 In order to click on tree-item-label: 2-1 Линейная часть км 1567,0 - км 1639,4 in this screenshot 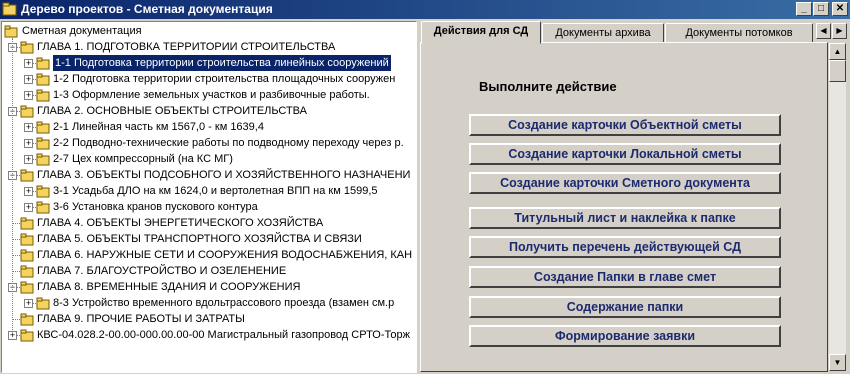, I will do `click(158, 127)`.